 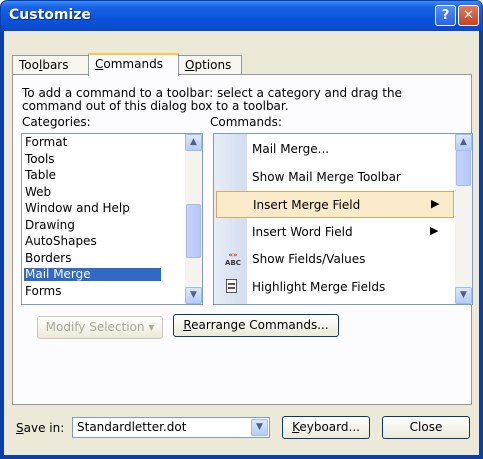 I want to click on category-item: AutoShapes, so click(x=92, y=241).